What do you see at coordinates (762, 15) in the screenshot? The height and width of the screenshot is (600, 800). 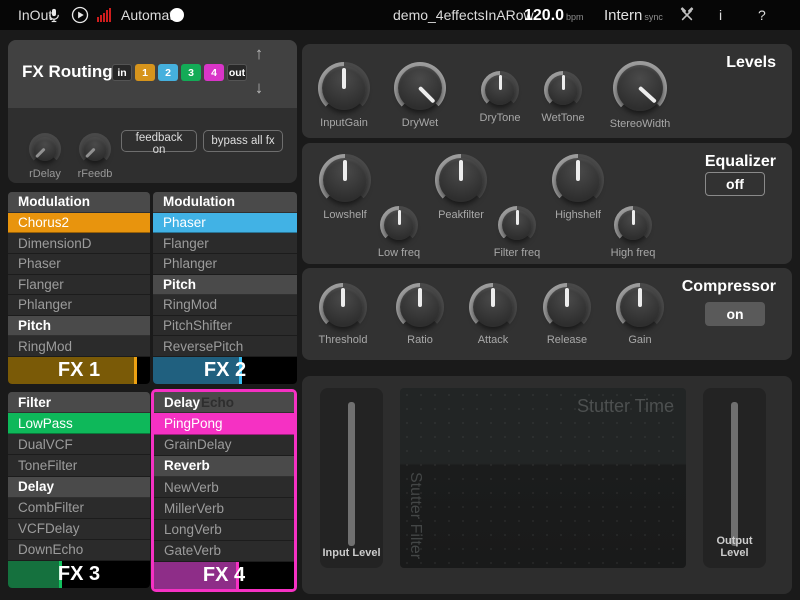 I see `help-button: ?` at bounding box center [762, 15].